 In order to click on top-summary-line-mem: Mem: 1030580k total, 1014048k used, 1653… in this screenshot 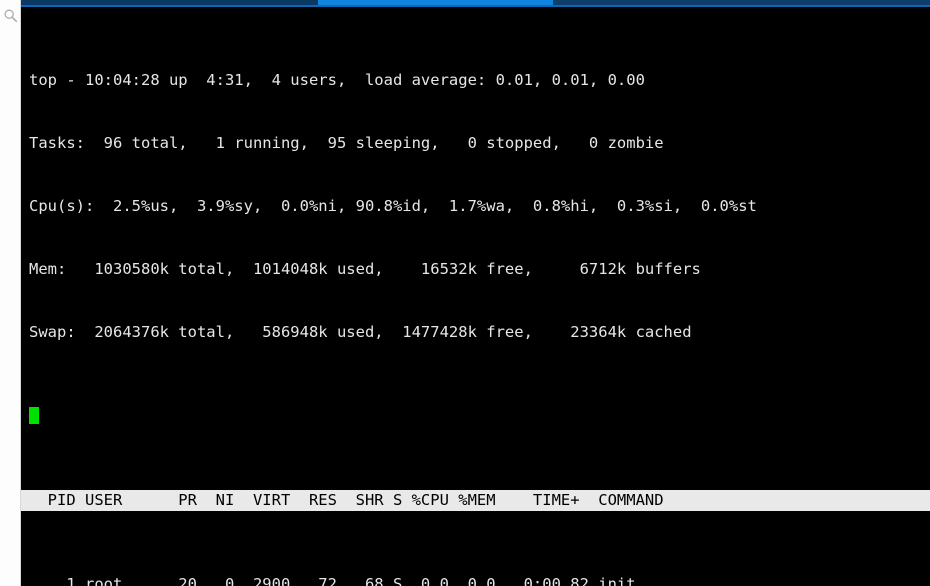, I will do `click(365, 269)`.